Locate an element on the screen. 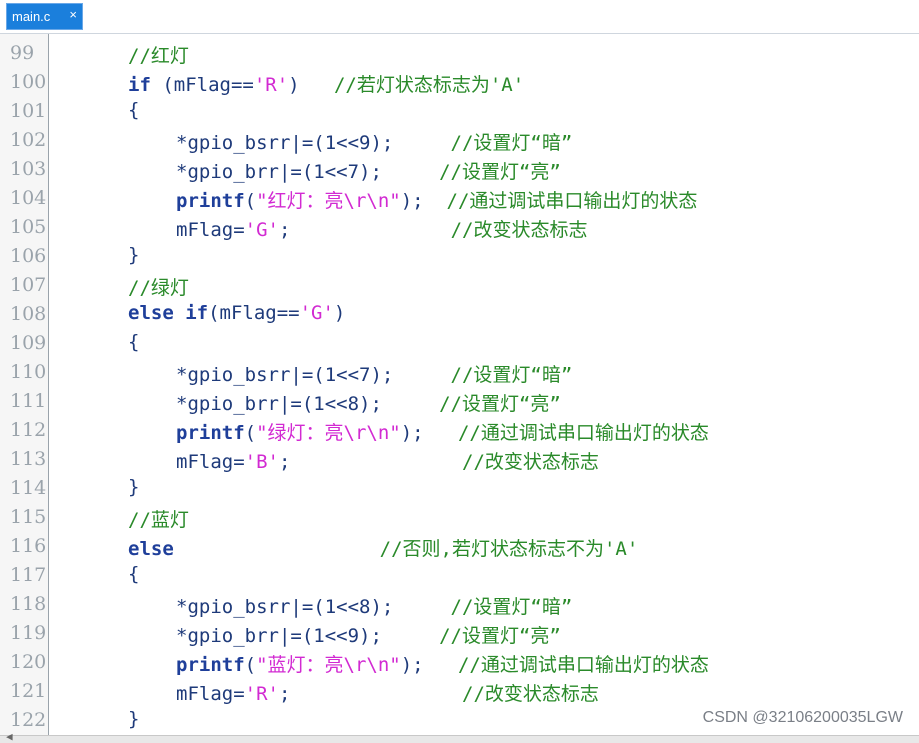 This screenshot has height=743, width=919. code-line: 105 mFlag='G'; //改变状态标志 is located at coordinates (459, 226).